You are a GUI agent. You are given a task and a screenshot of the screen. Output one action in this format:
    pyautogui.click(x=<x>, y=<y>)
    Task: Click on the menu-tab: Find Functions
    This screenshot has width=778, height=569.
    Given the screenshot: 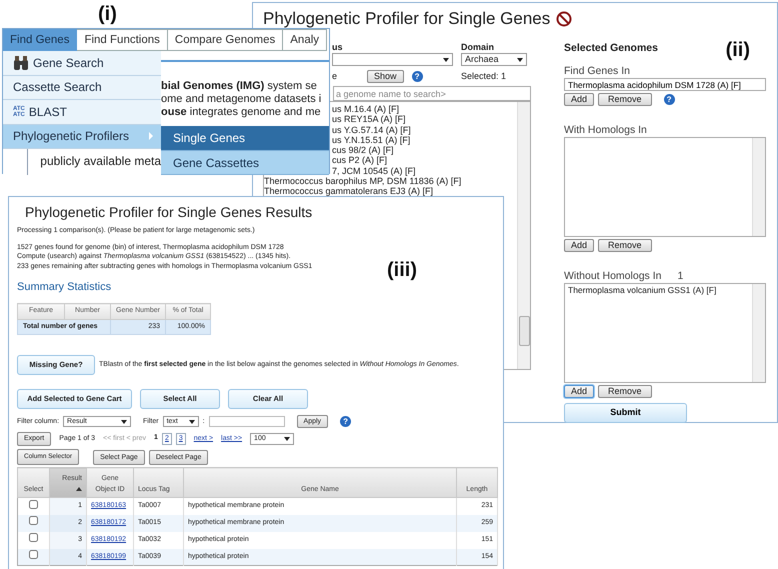 What is the action you would take?
    pyautogui.click(x=122, y=40)
    